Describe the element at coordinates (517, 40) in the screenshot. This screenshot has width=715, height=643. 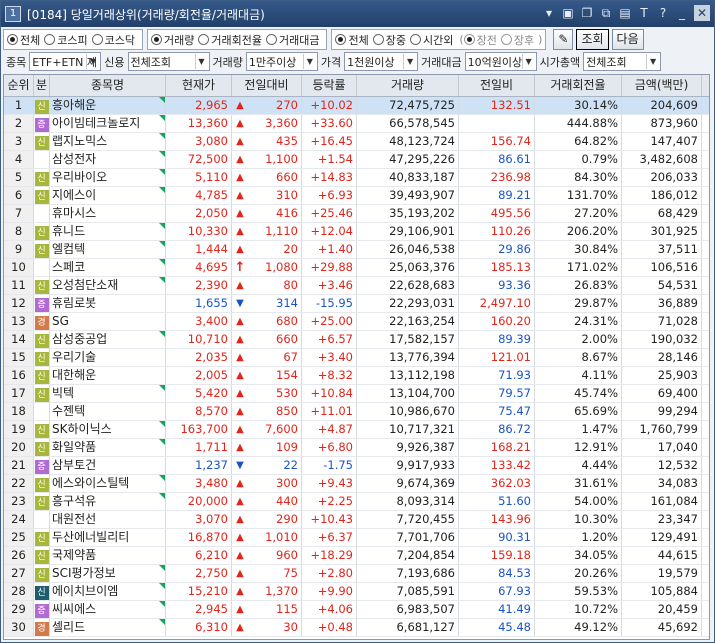
I see `session-post: 장후` at that location.